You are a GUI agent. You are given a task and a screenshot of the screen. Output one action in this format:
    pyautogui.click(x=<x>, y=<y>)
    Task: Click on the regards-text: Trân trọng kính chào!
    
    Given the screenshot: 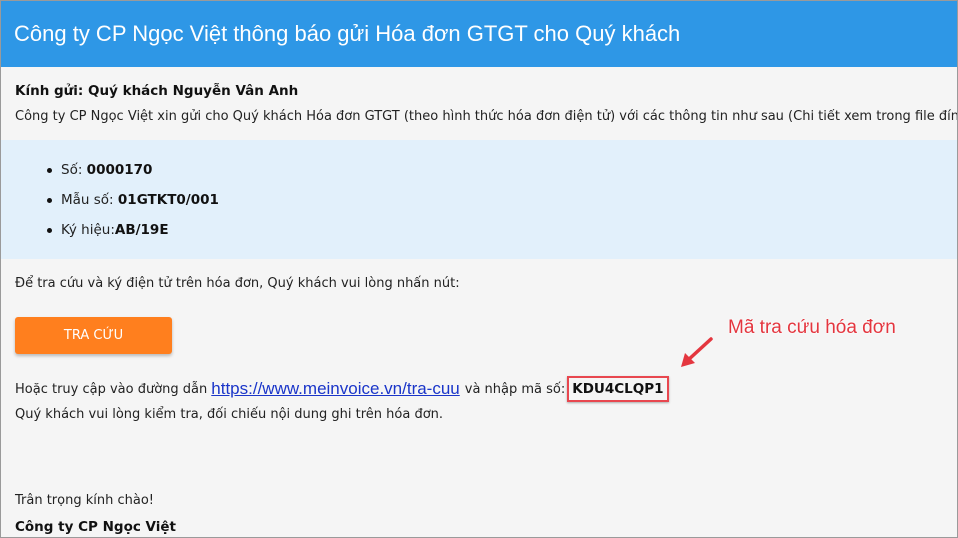 What is the action you would take?
    pyautogui.click(x=85, y=500)
    